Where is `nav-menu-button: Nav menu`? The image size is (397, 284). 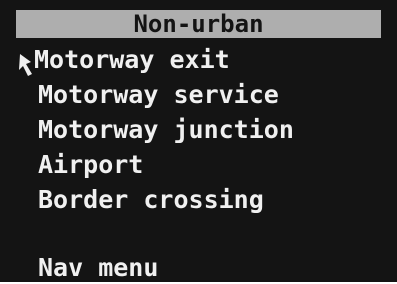
nav-menu-button: Nav menu is located at coordinates (98, 266).